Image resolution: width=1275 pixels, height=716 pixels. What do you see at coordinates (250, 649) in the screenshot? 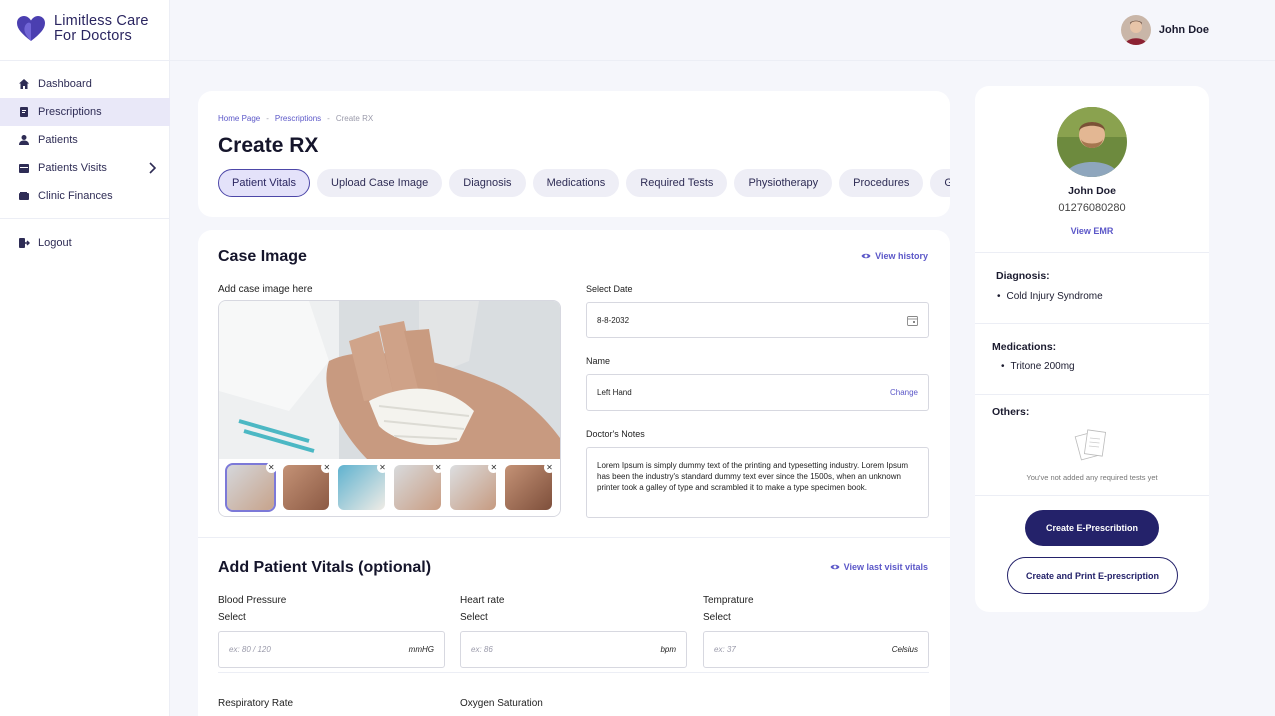
I see `blood-pressure-placeholder: ex: 80 / 120` at bounding box center [250, 649].